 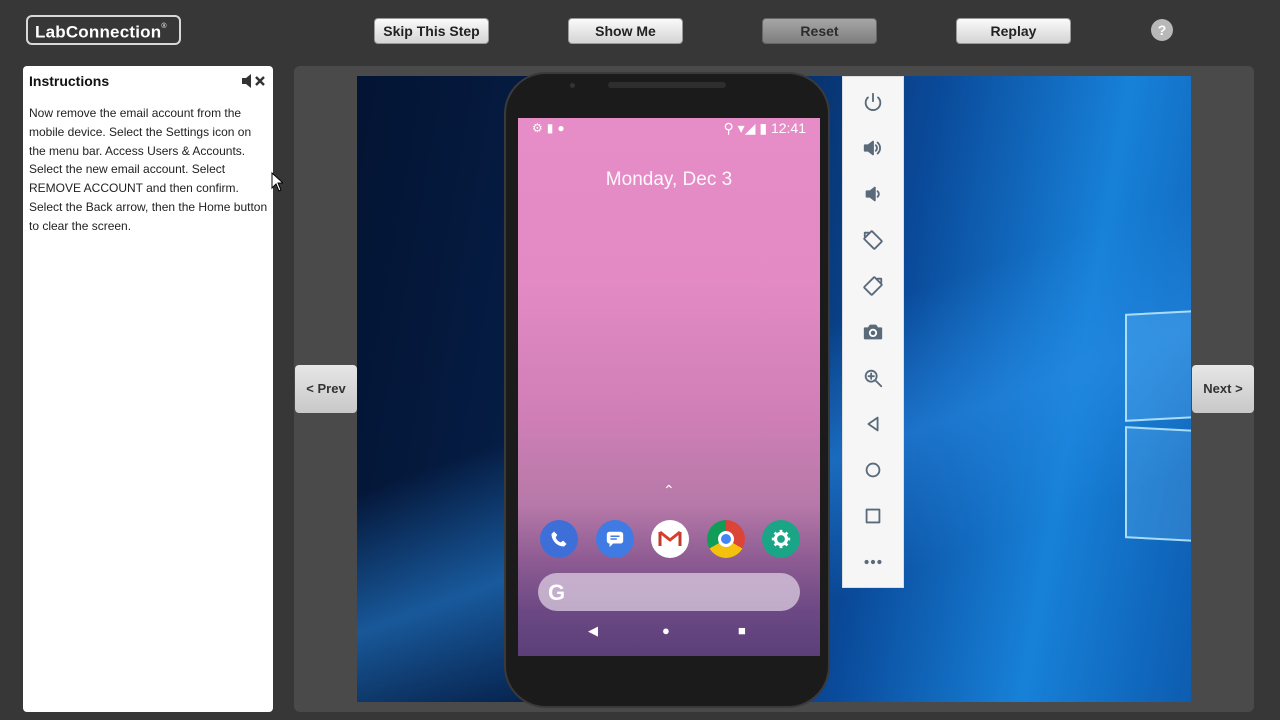 I want to click on prev-button: < Prev, so click(x=326, y=389).